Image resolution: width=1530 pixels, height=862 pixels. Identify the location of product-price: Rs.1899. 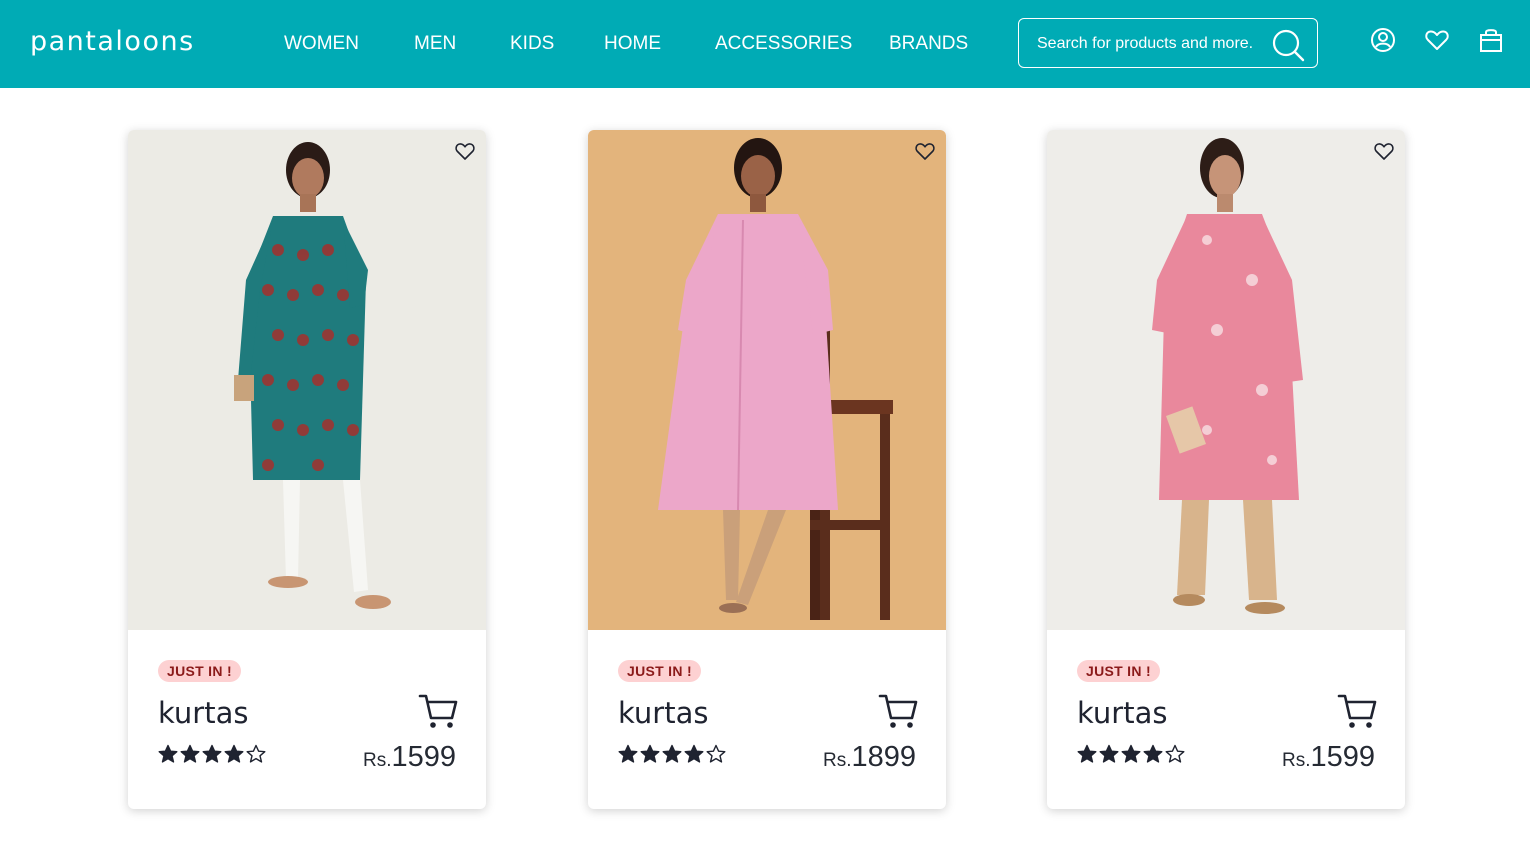
(869, 757).